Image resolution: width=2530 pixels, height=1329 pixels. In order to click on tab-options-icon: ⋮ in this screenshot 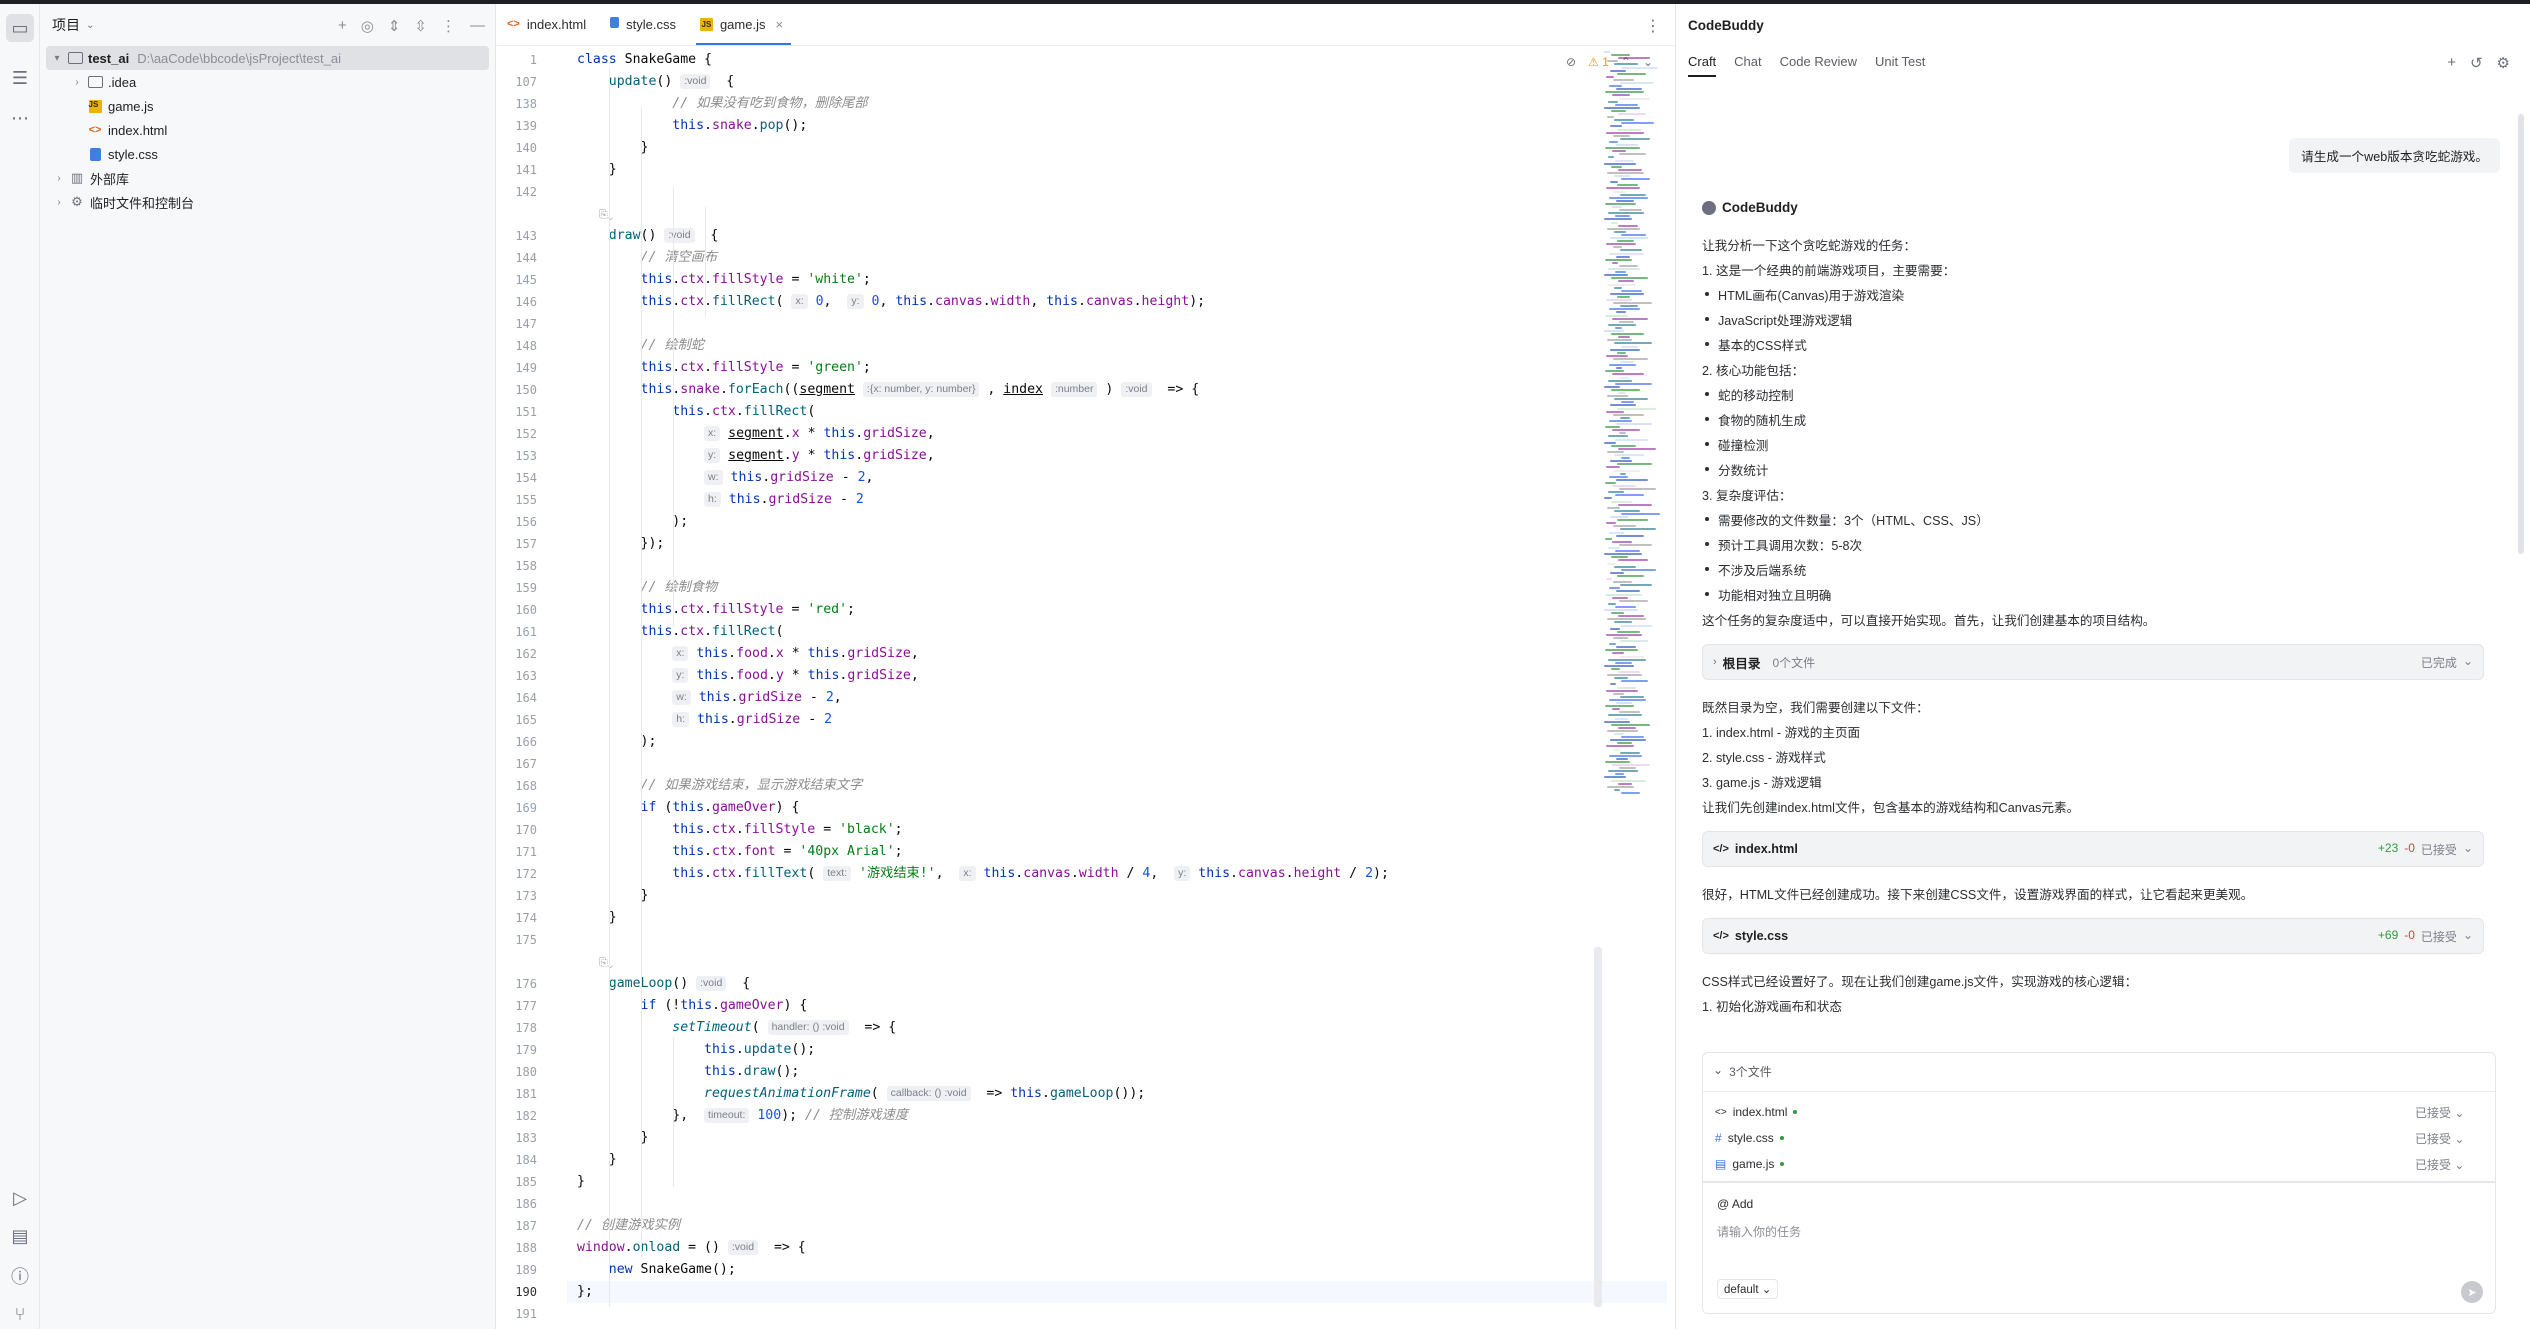, I will do `click(1653, 26)`.